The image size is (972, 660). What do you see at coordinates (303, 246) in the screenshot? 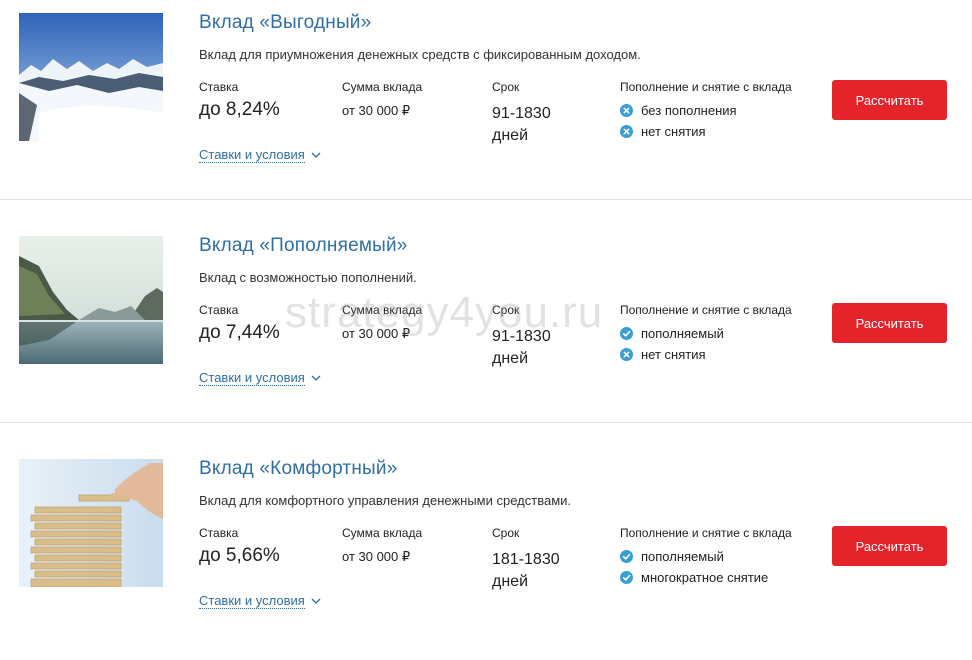
I see `deposit-title: Вклад «Пополняемый»` at bounding box center [303, 246].